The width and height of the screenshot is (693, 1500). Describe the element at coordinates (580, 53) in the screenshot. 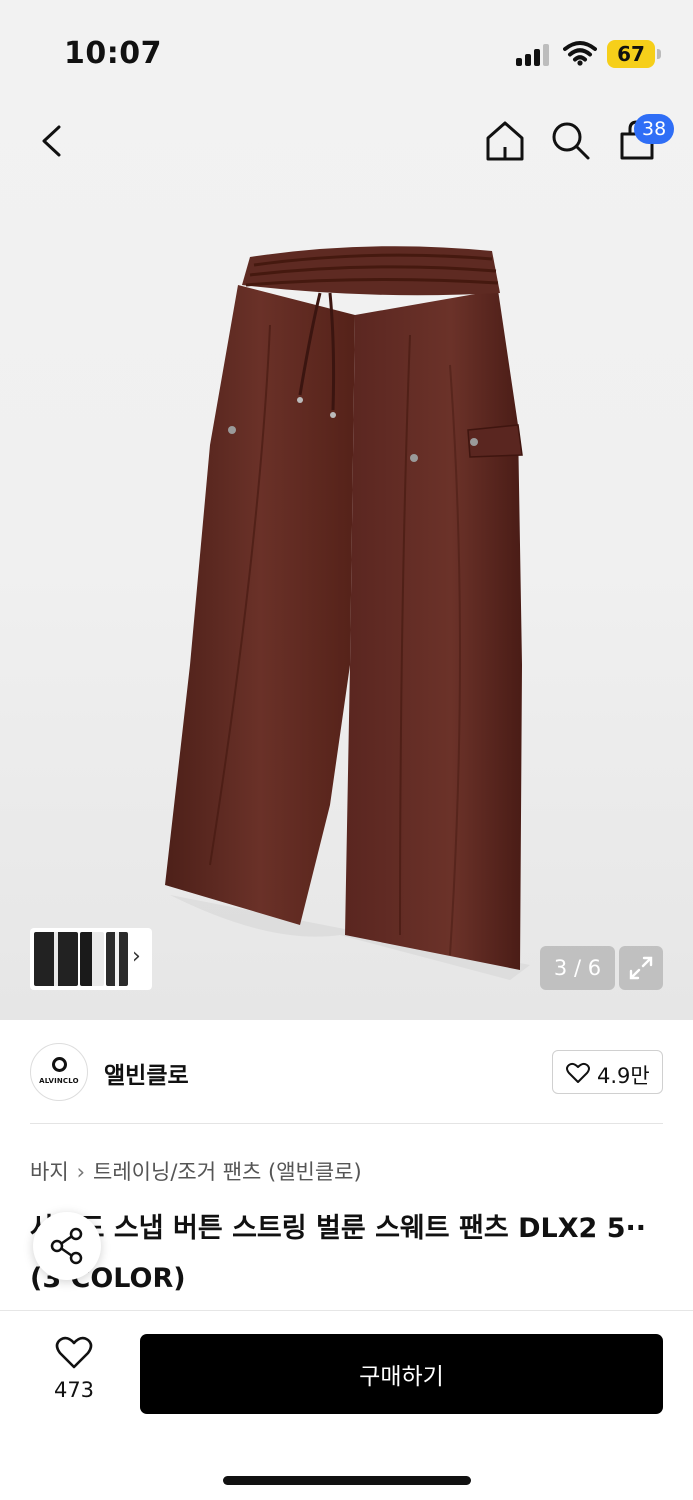

I see `wifi-icon` at that location.